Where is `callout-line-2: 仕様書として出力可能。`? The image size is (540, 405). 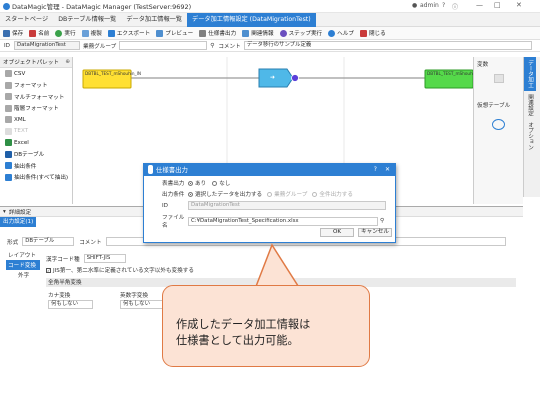
callout-line-2: 仕様書として出力可能。 is located at coordinates (237, 340).